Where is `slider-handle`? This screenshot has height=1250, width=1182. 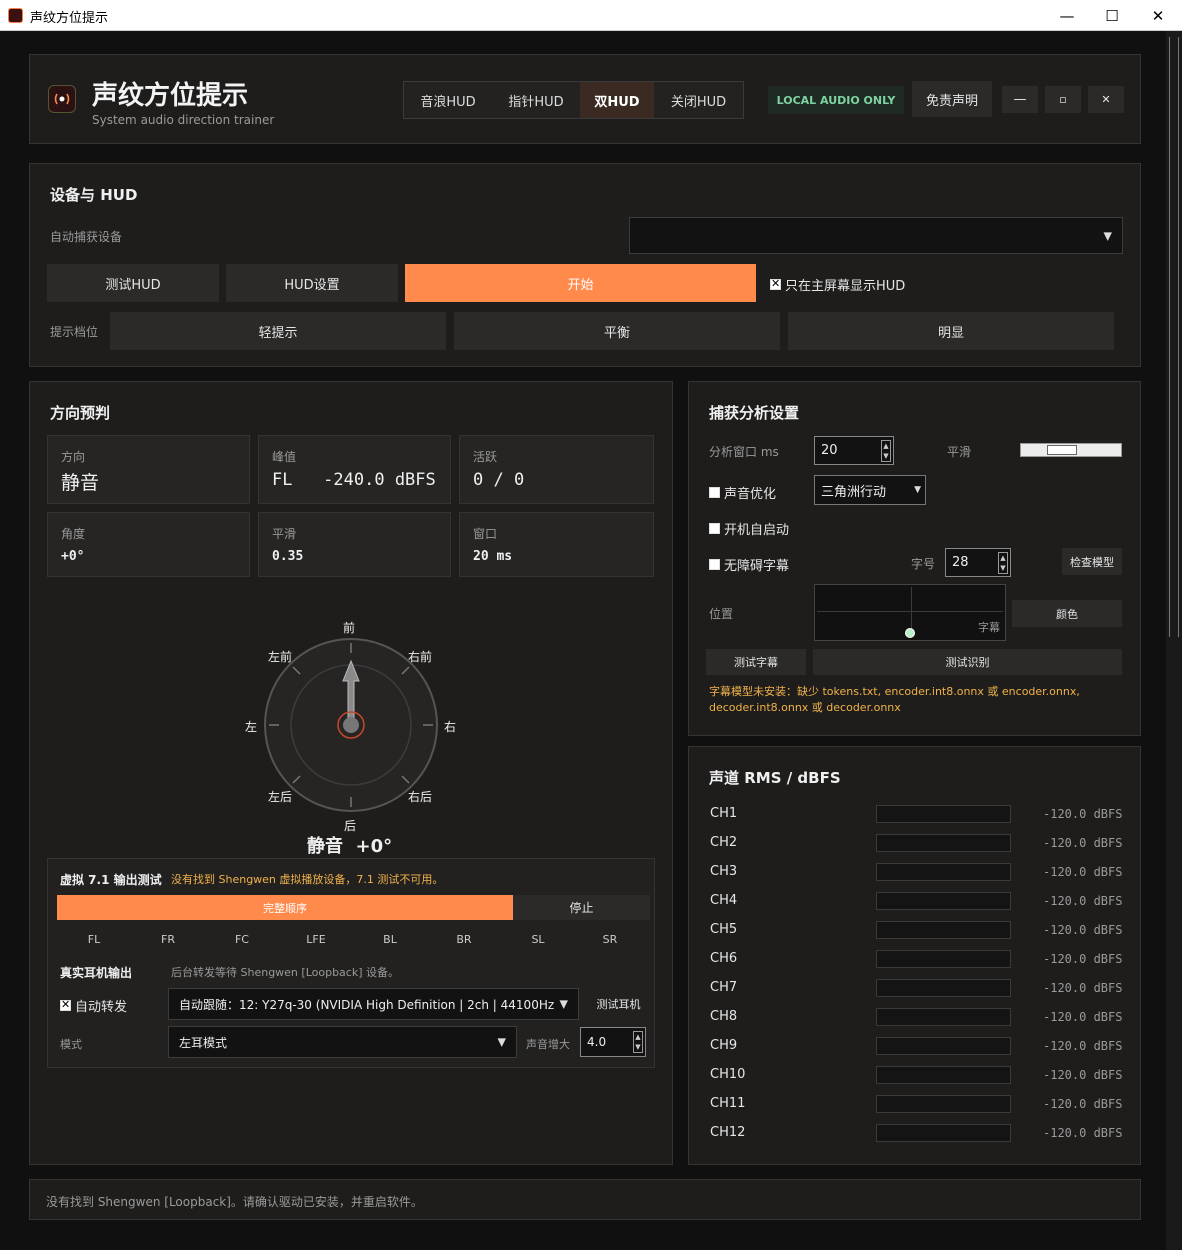 slider-handle is located at coordinates (1062, 450).